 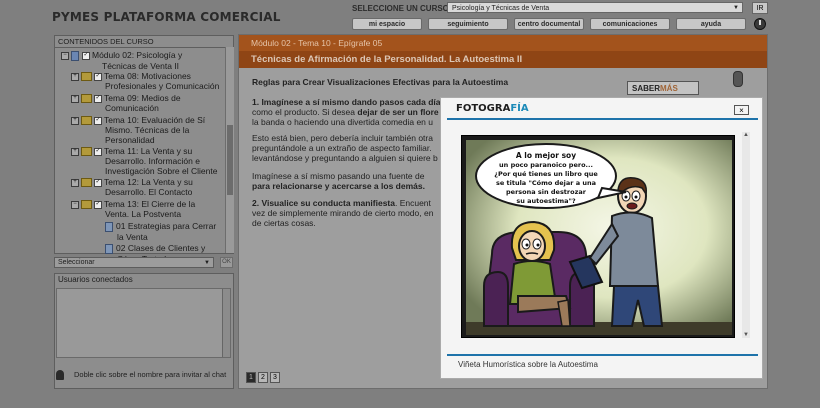 I want to click on page-1-button: 1, so click(x=251, y=377).